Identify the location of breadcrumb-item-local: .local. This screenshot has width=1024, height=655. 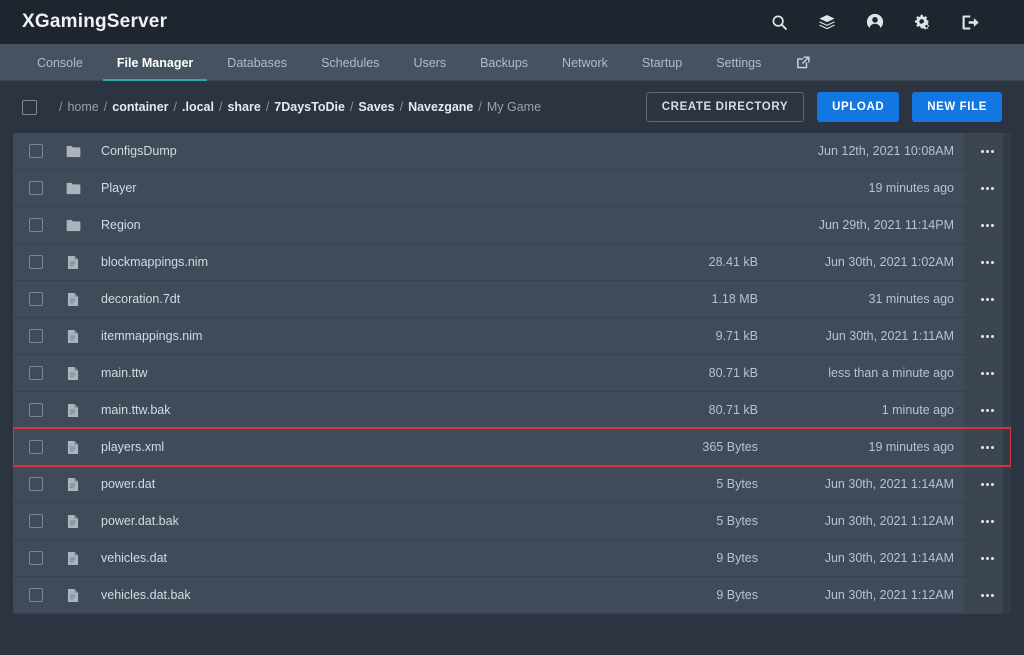
(198, 107).